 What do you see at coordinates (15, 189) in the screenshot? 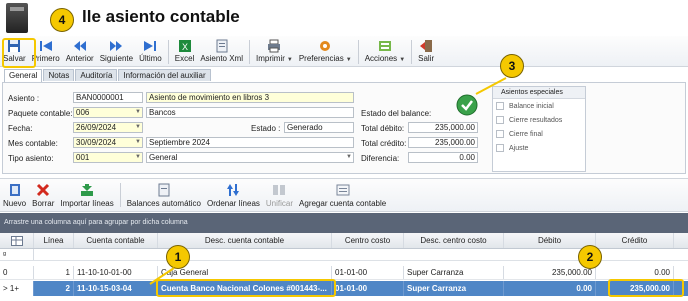
I see `new-document-icon` at bounding box center [15, 189].